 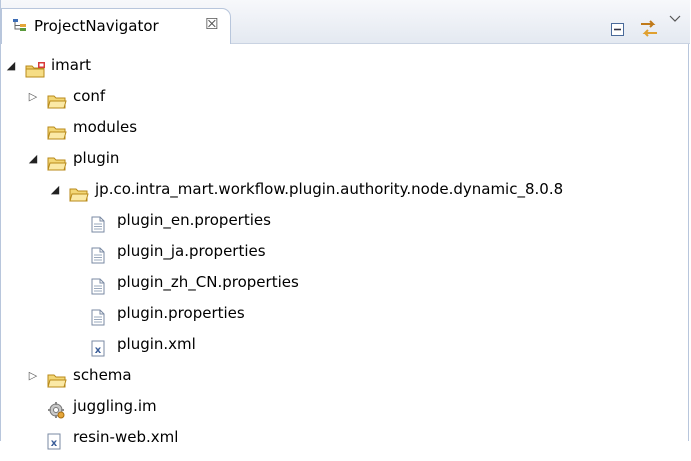 What do you see at coordinates (194, 220) in the screenshot?
I see `tree-item-label: plugin_en.properties` at bounding box center [194, 220].